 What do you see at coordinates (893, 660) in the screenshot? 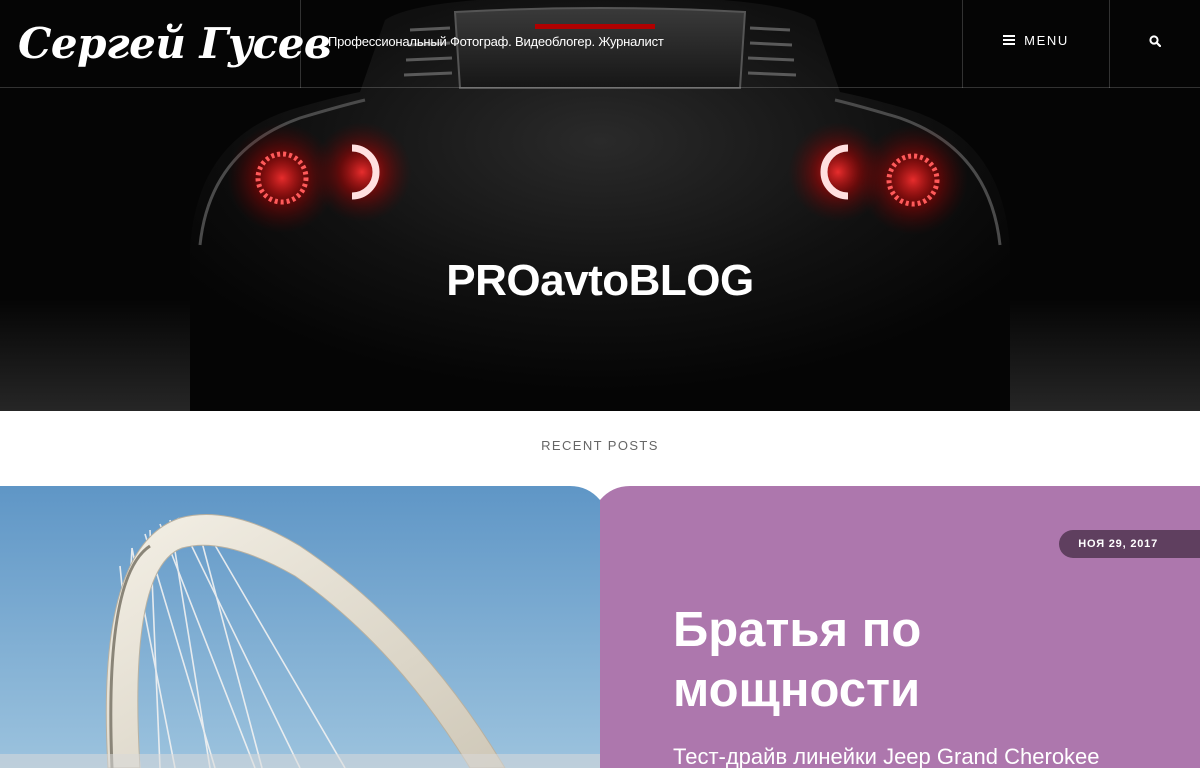
I see `post-title-link: Братья по мощности` at bounding box center [893, 660].